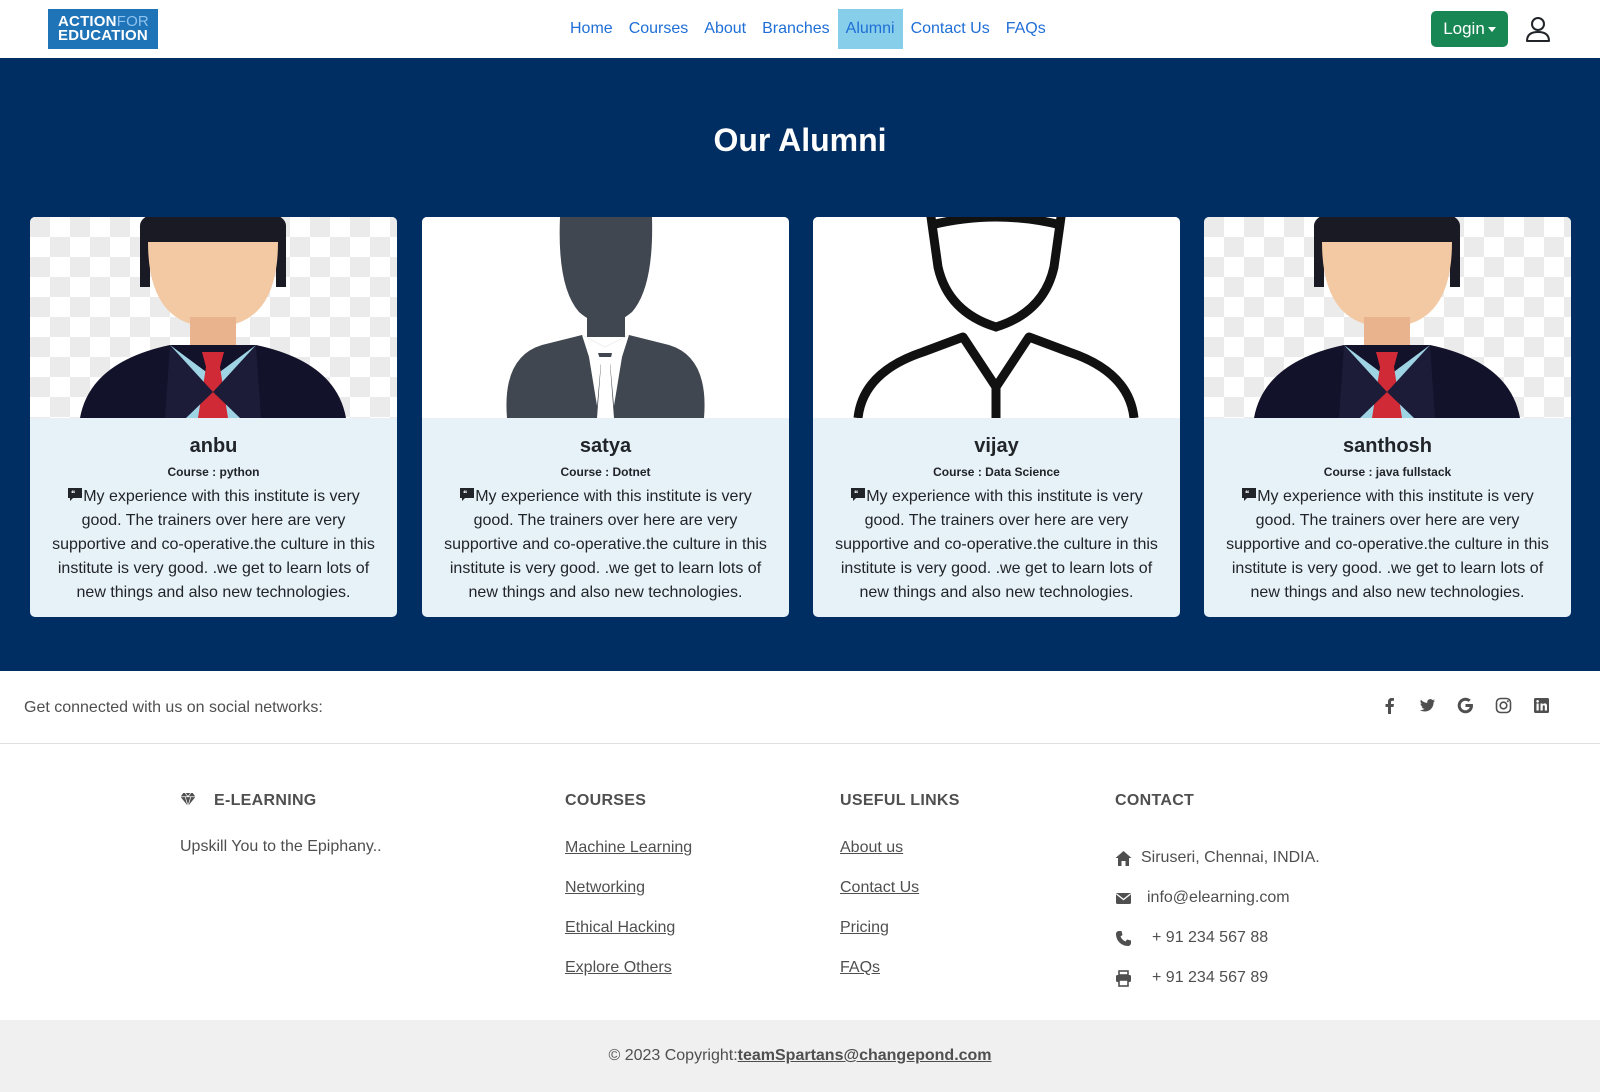 This screenshot has width=1600, height=1092. What do you see at coordinates (800, 140) in the screenshot?
I see `section-title: Our Alumni` at bounding box center [800, 140].